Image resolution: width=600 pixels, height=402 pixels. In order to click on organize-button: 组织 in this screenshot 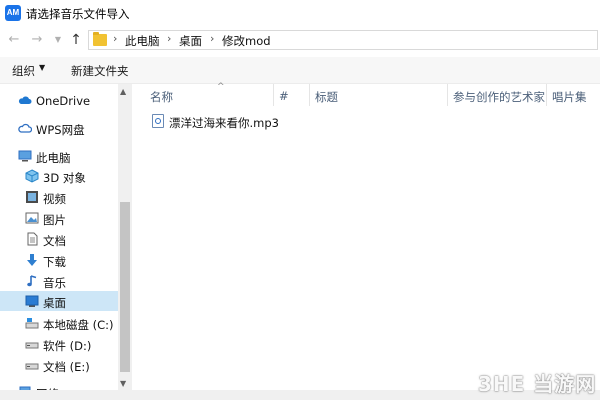, I will do `click(23, 71)`.